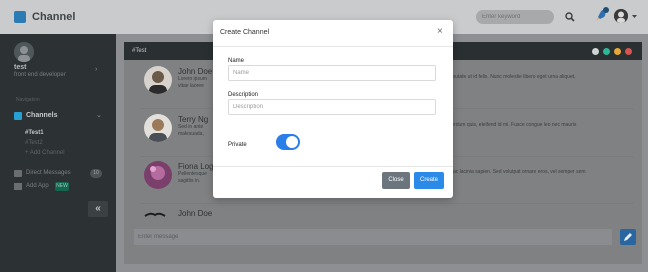 This screenshot has width=648, height=272. I want to click on app-title: Channel, so click(54, 17).